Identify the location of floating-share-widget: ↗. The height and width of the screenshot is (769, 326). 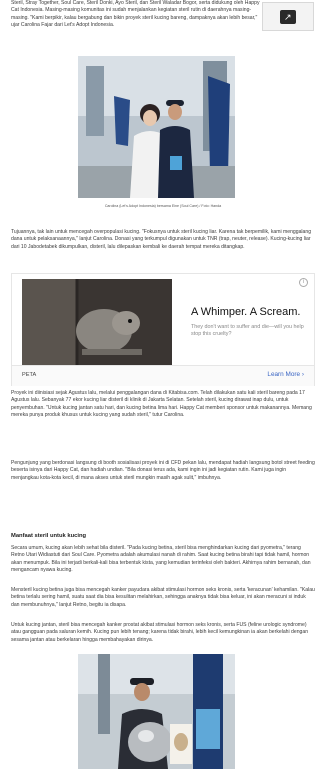
(288, 16).